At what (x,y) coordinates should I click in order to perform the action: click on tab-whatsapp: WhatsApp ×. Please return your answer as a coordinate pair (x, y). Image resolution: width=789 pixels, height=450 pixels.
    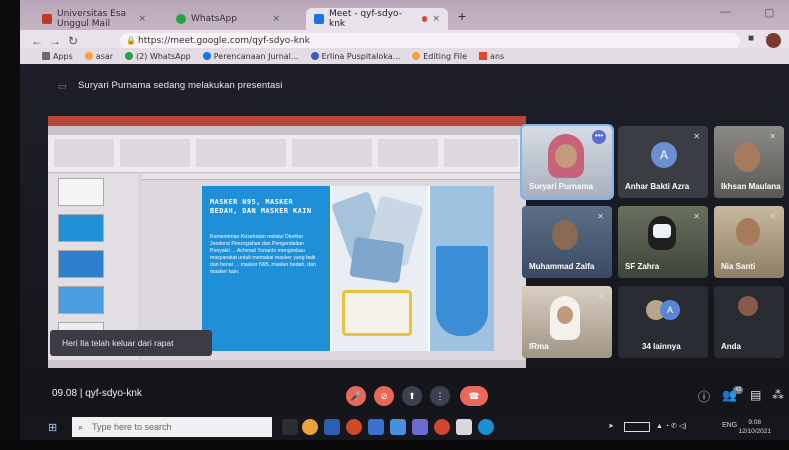
    Looking at the image, I should click on (228, 19).